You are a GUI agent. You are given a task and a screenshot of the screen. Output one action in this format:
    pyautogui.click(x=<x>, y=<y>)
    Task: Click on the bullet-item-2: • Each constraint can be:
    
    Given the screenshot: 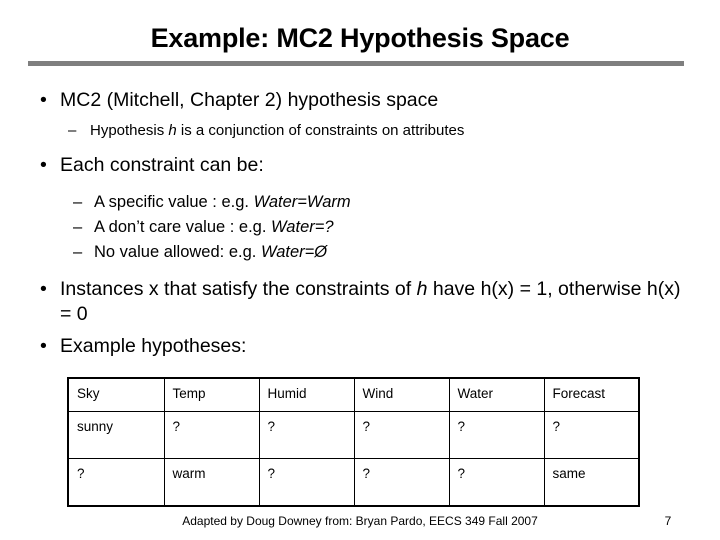 What is the action you would take?
    pyautogui.click(x=360, y=165)
    